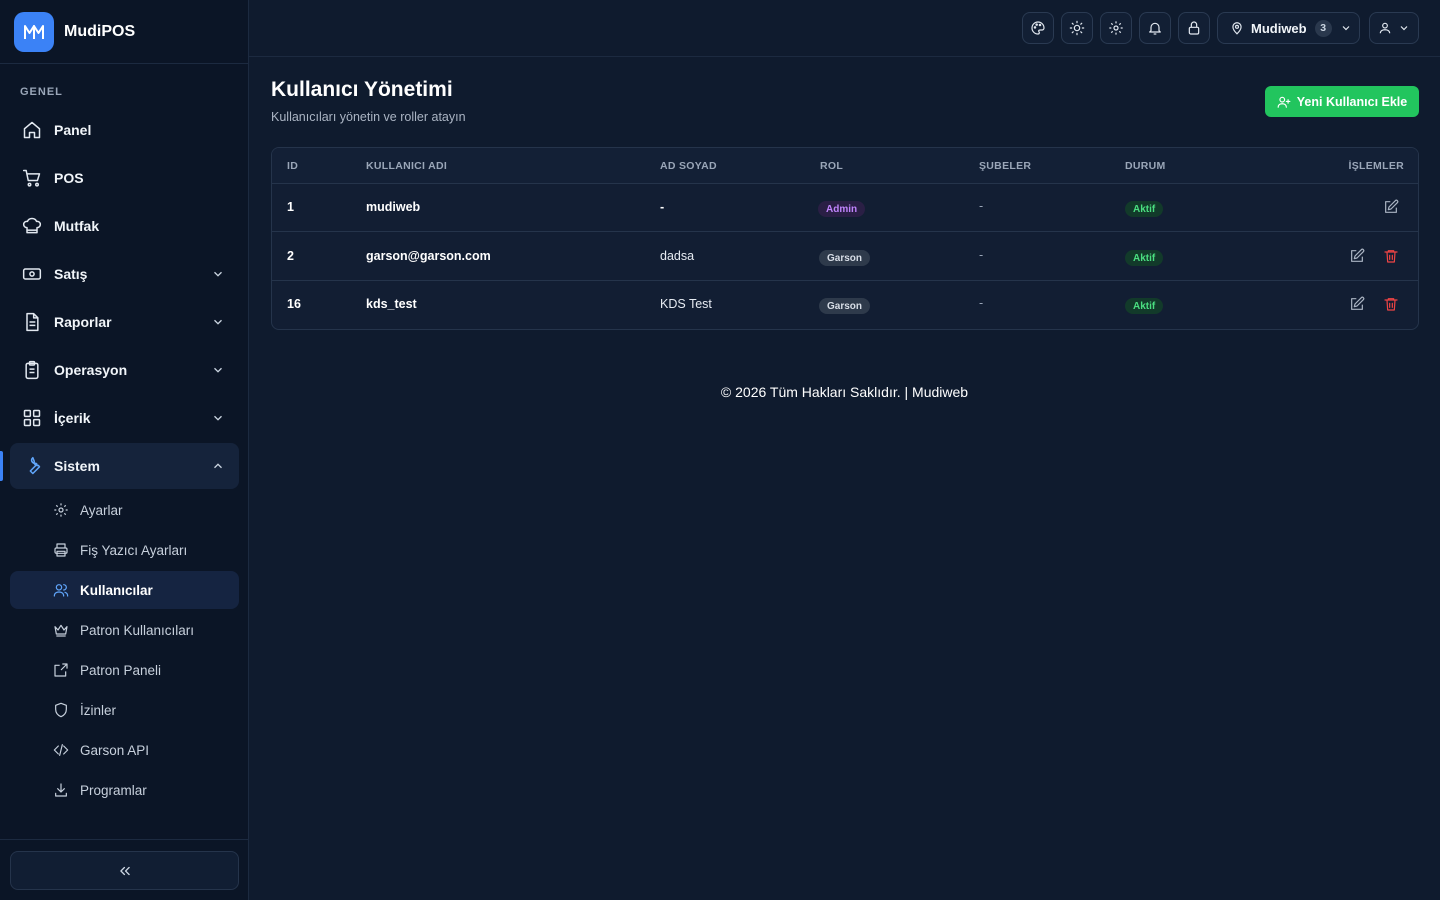 The width and height of the screenshot is (1440, 900). I want to click on sidebar-subitem-ayarlar: Ayarlar, so click(124, 510).